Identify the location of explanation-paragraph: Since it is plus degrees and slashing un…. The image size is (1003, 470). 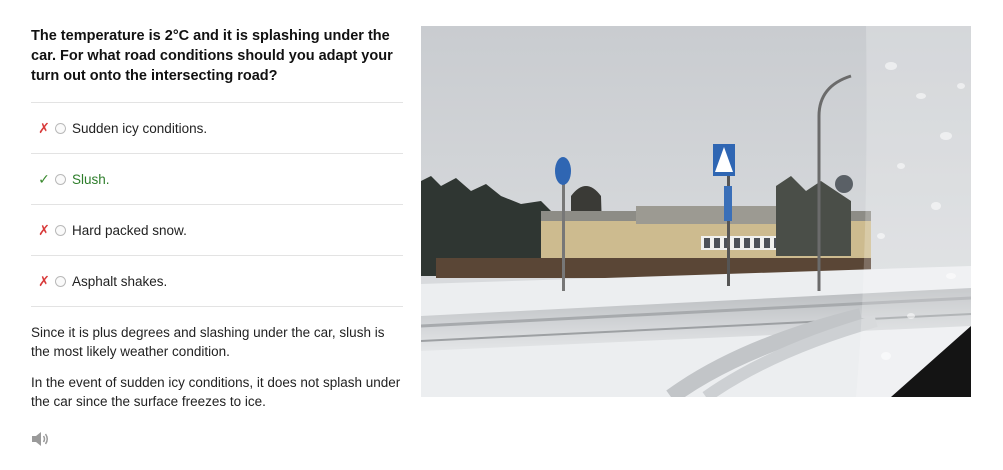
(208, 342).